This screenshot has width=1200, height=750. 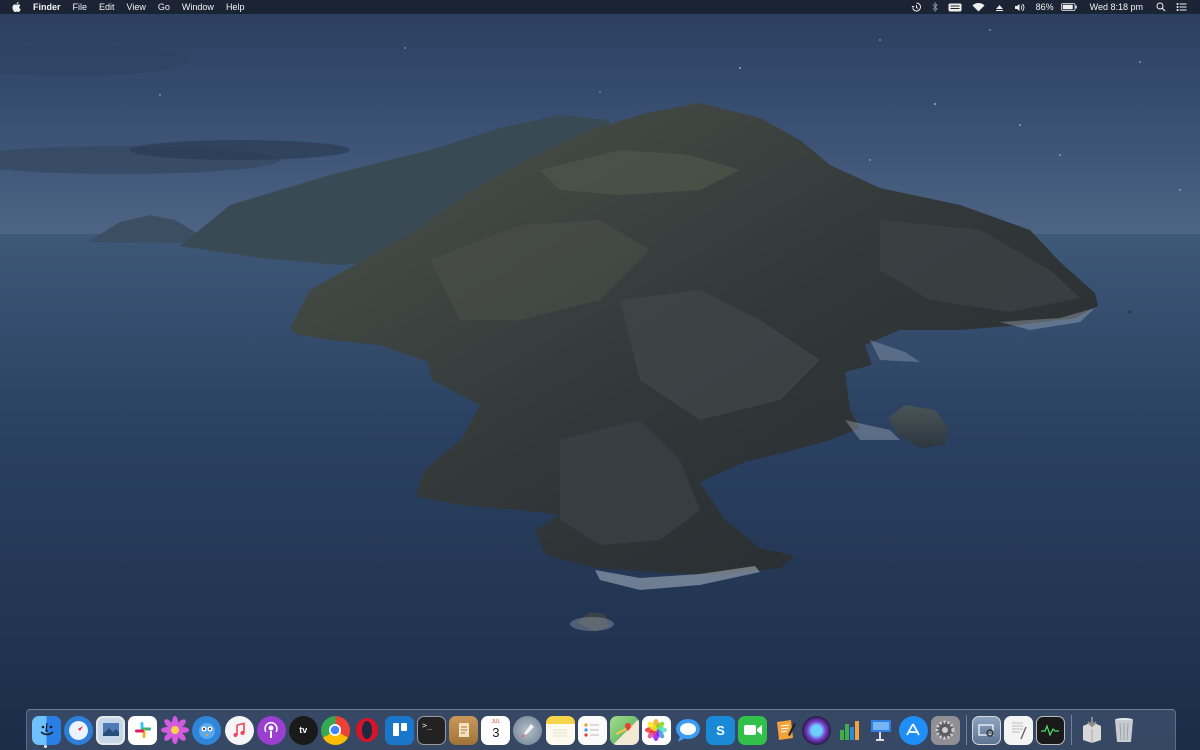 What do you see at coordinates (136, 7) in the screenshot?
I see `menu-view: View` at bounding box center [136, 7].